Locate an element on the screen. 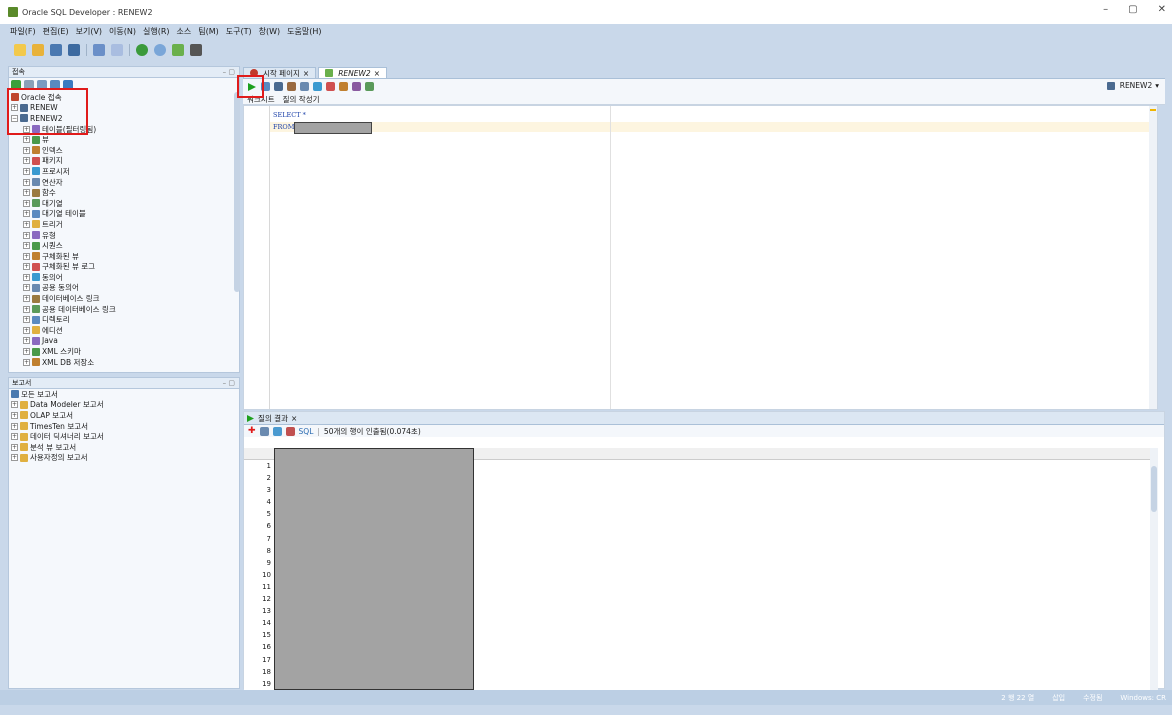  autotrace-icon is located at coordinates (317, 86).